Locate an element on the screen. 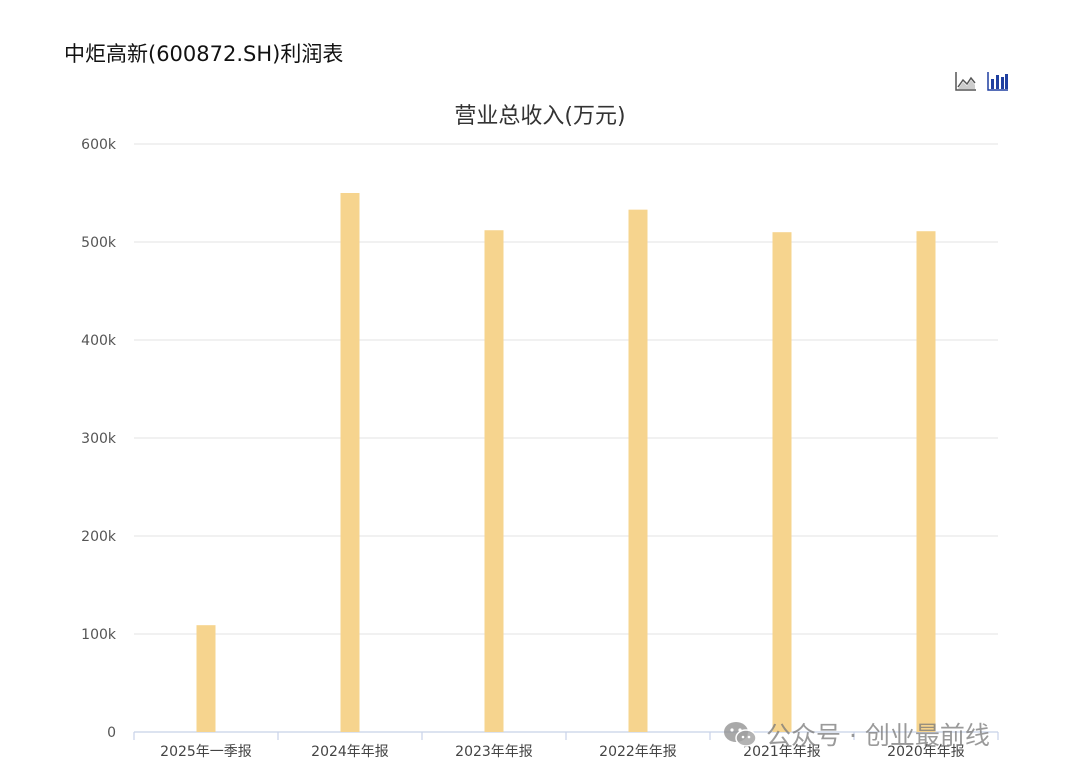 Image resolution: width=1080 pixels, height=777 pixels. watermark: 公众号 · 创业最前线 is located at coordinates (856, 734).